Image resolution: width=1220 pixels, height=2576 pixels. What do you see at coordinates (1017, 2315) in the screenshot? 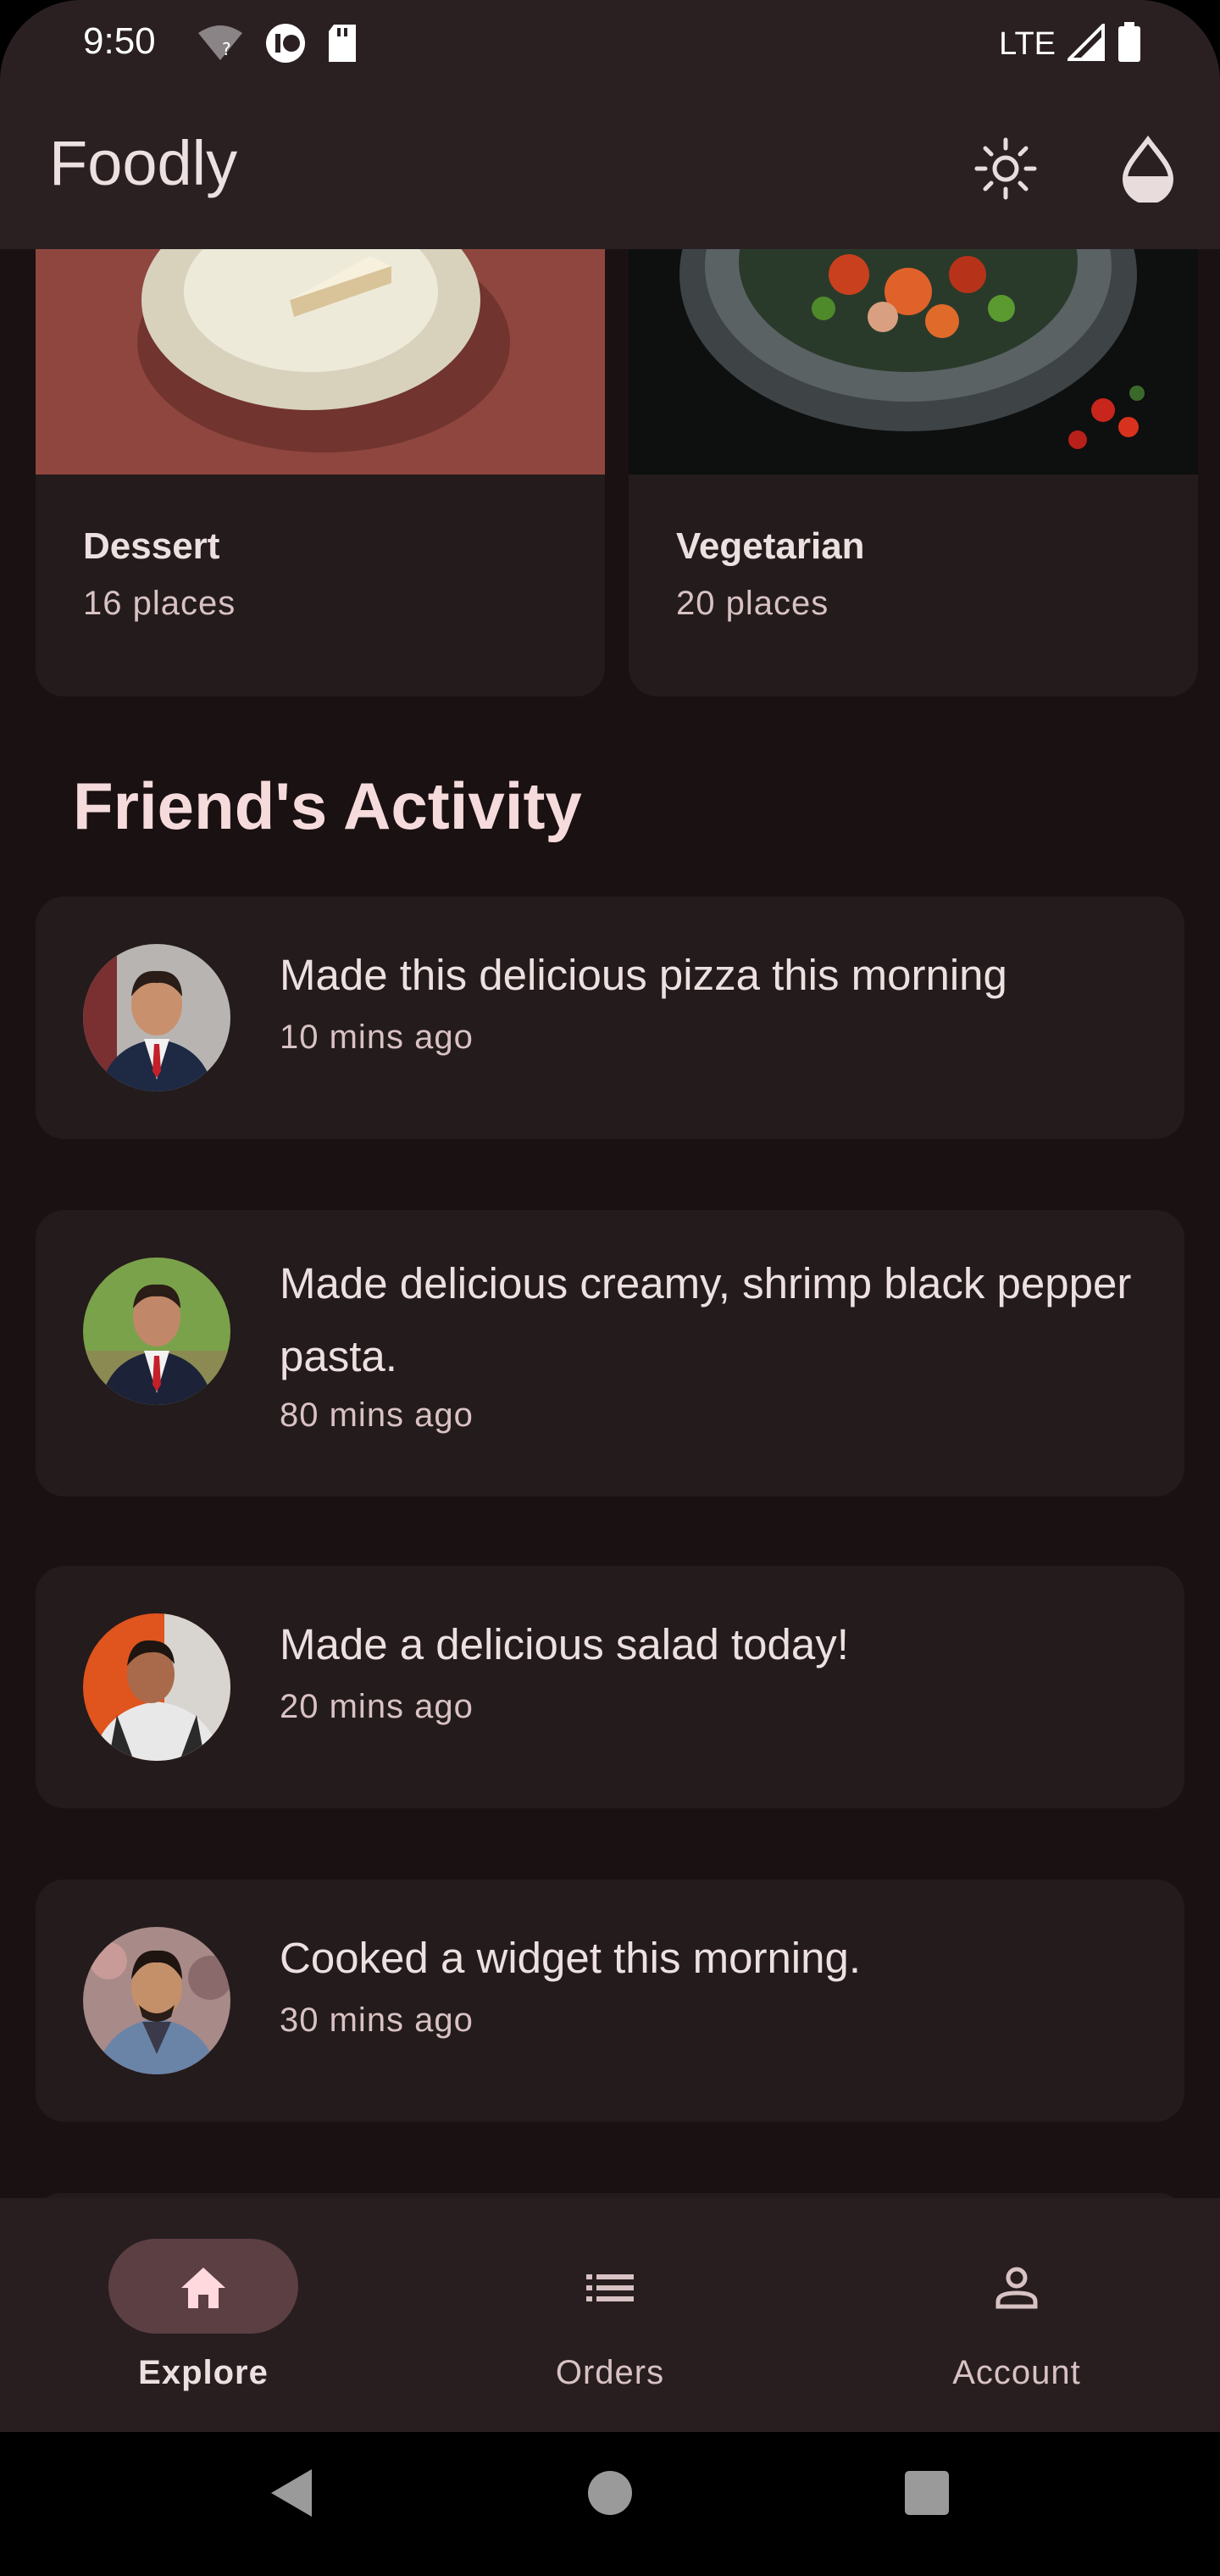
I see `nav-item-account: Account` at bounding box center [1017, 2315].